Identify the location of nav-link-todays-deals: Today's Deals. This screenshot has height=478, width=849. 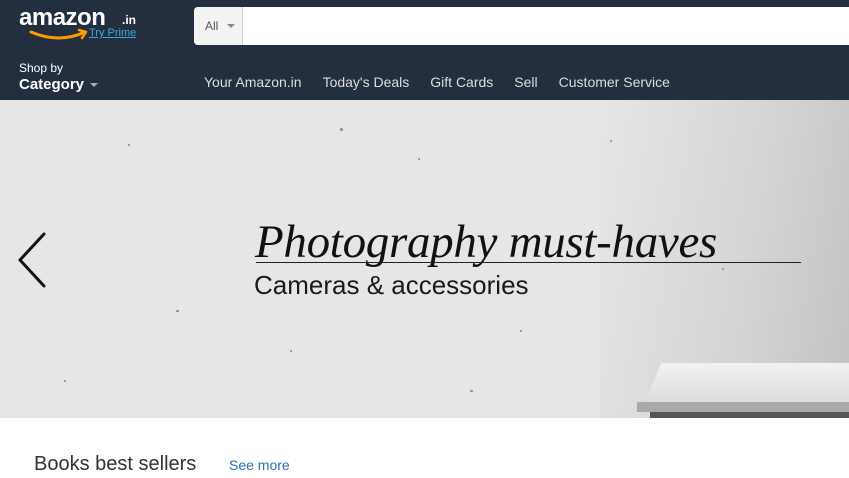
(366, 82).